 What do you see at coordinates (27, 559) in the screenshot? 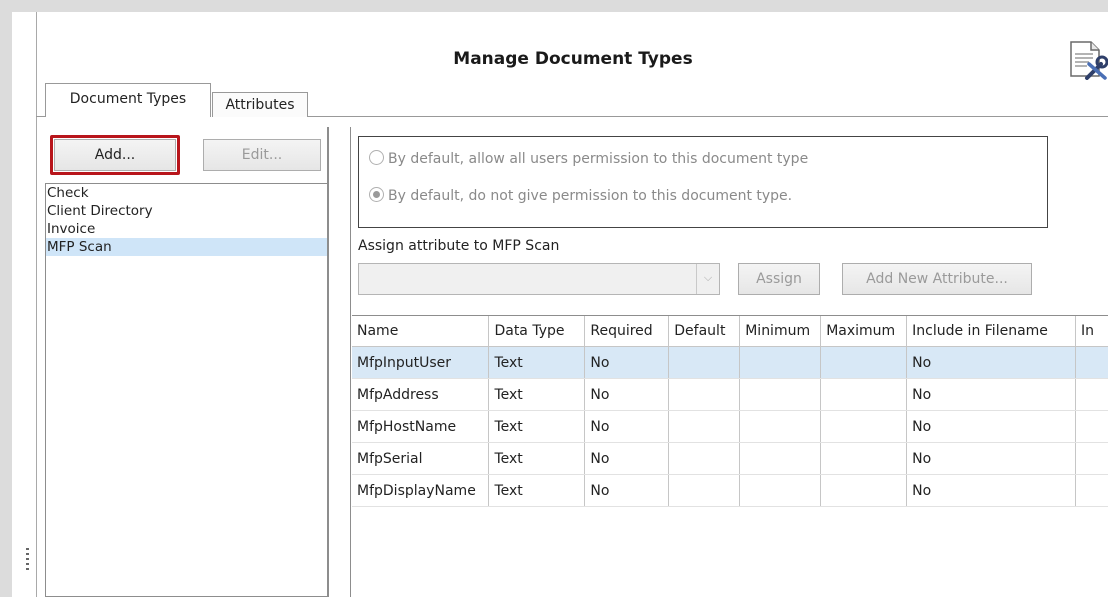
I see `resize-grip` at bounding box center [27, 559].